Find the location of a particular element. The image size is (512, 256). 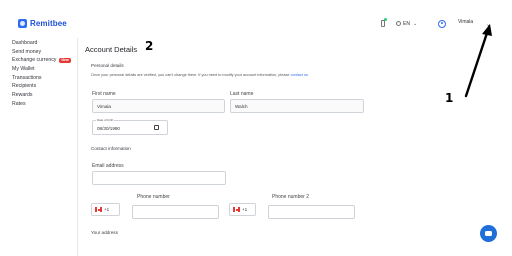

arrow-shaft is located at coordinates (476, 64).